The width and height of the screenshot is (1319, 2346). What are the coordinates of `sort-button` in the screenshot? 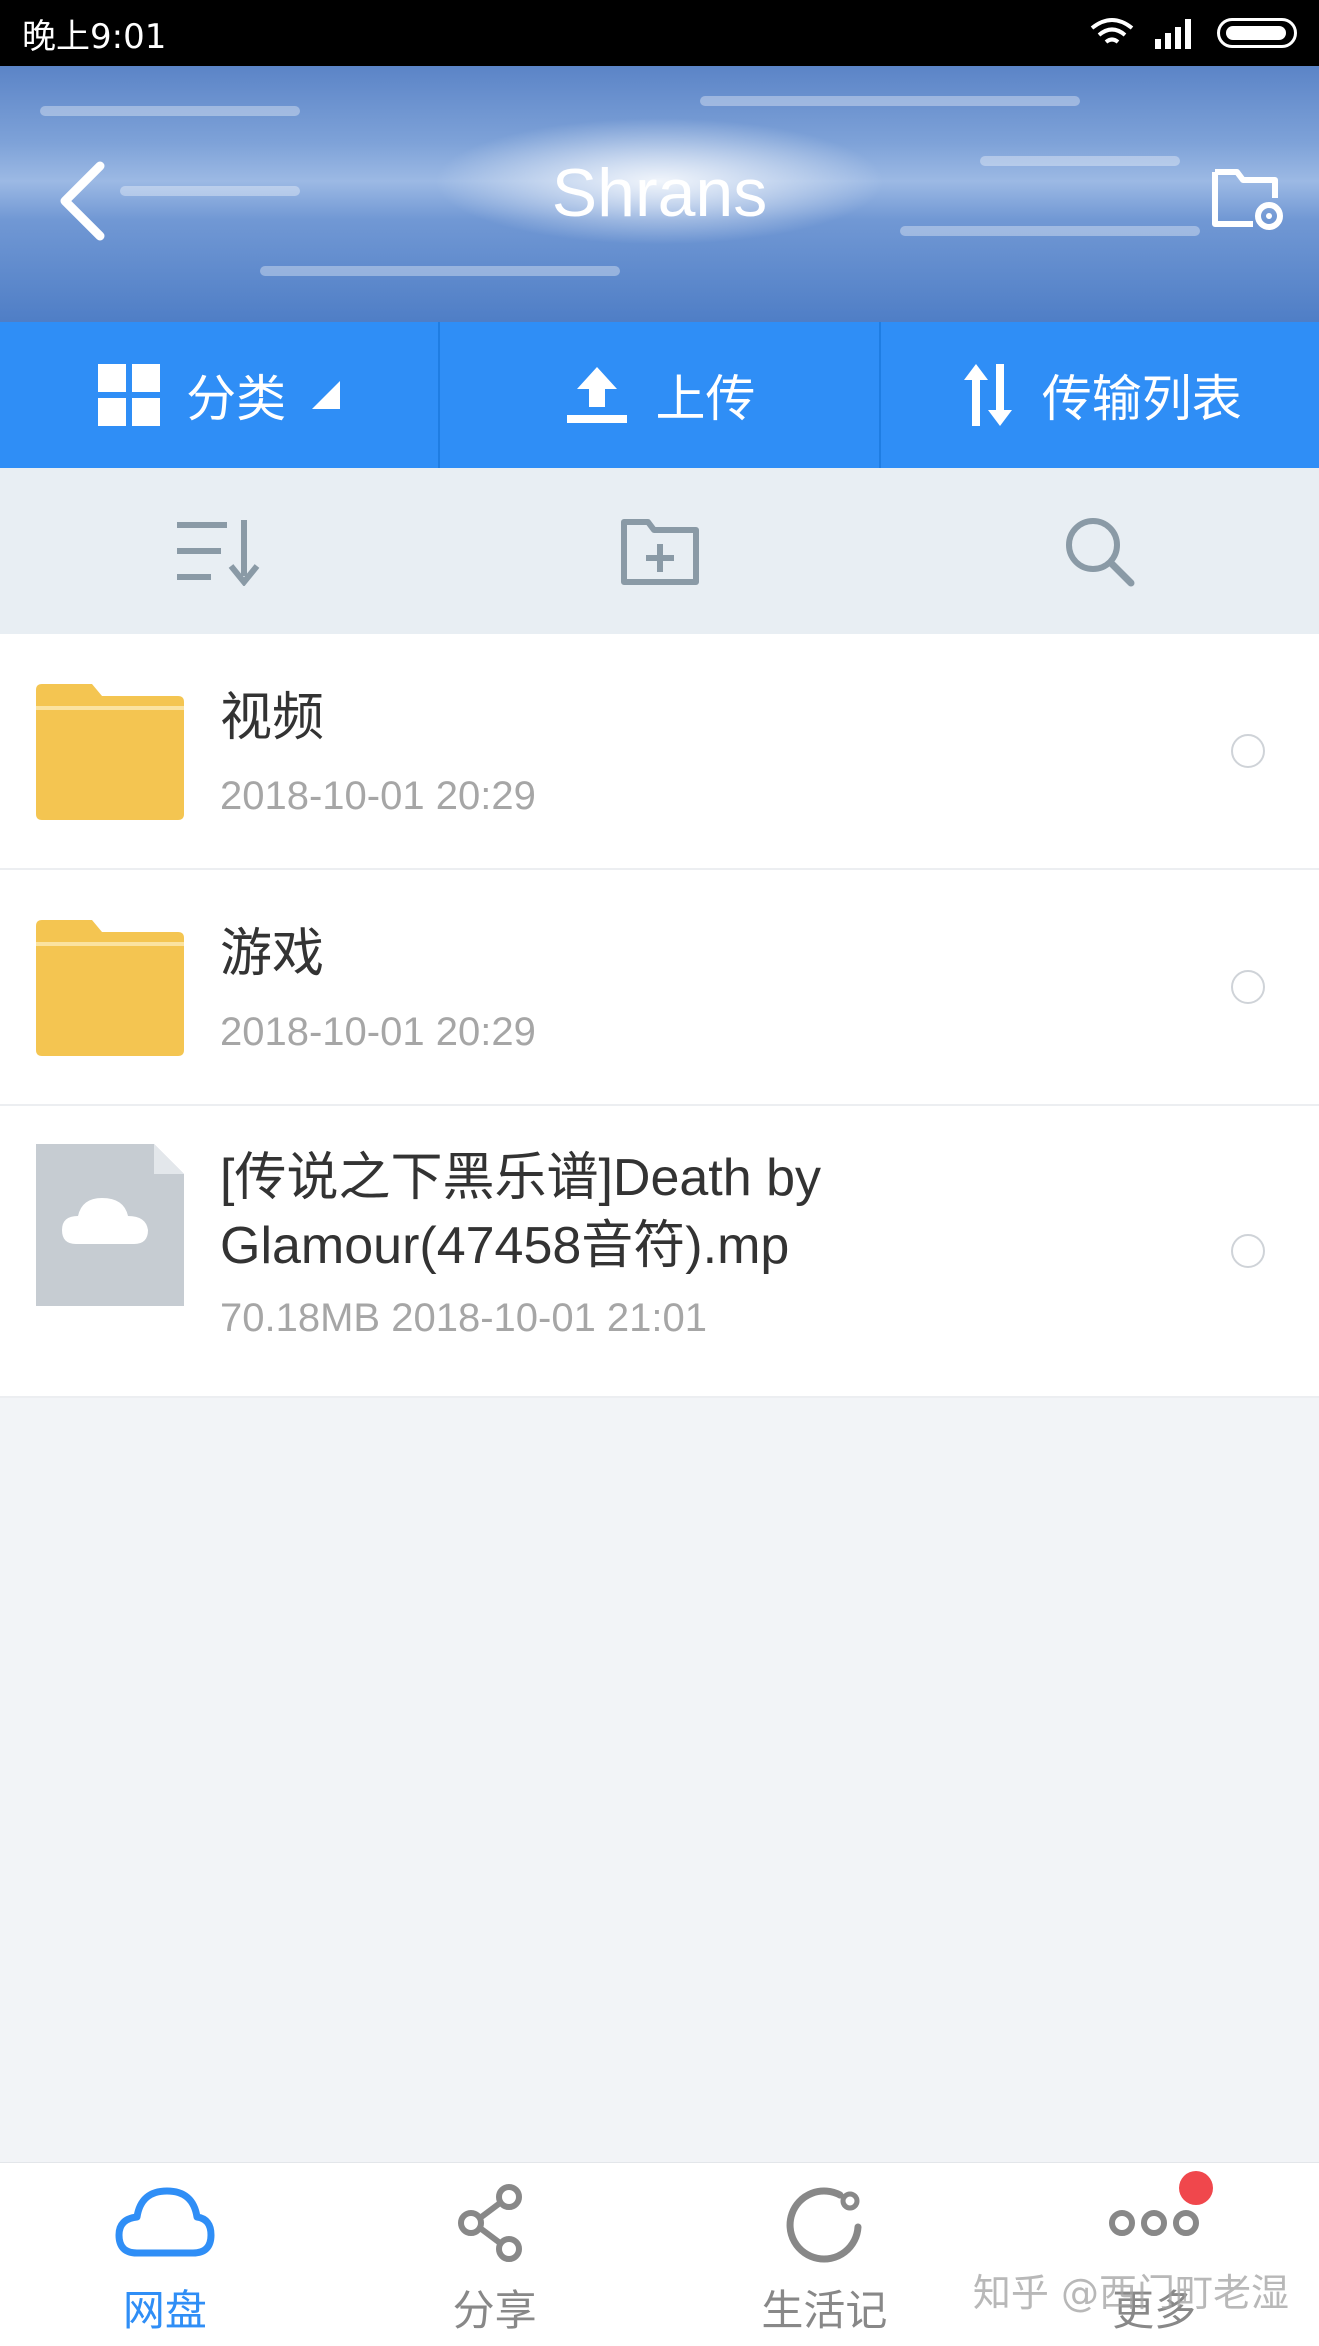 It's located at (220, 551).